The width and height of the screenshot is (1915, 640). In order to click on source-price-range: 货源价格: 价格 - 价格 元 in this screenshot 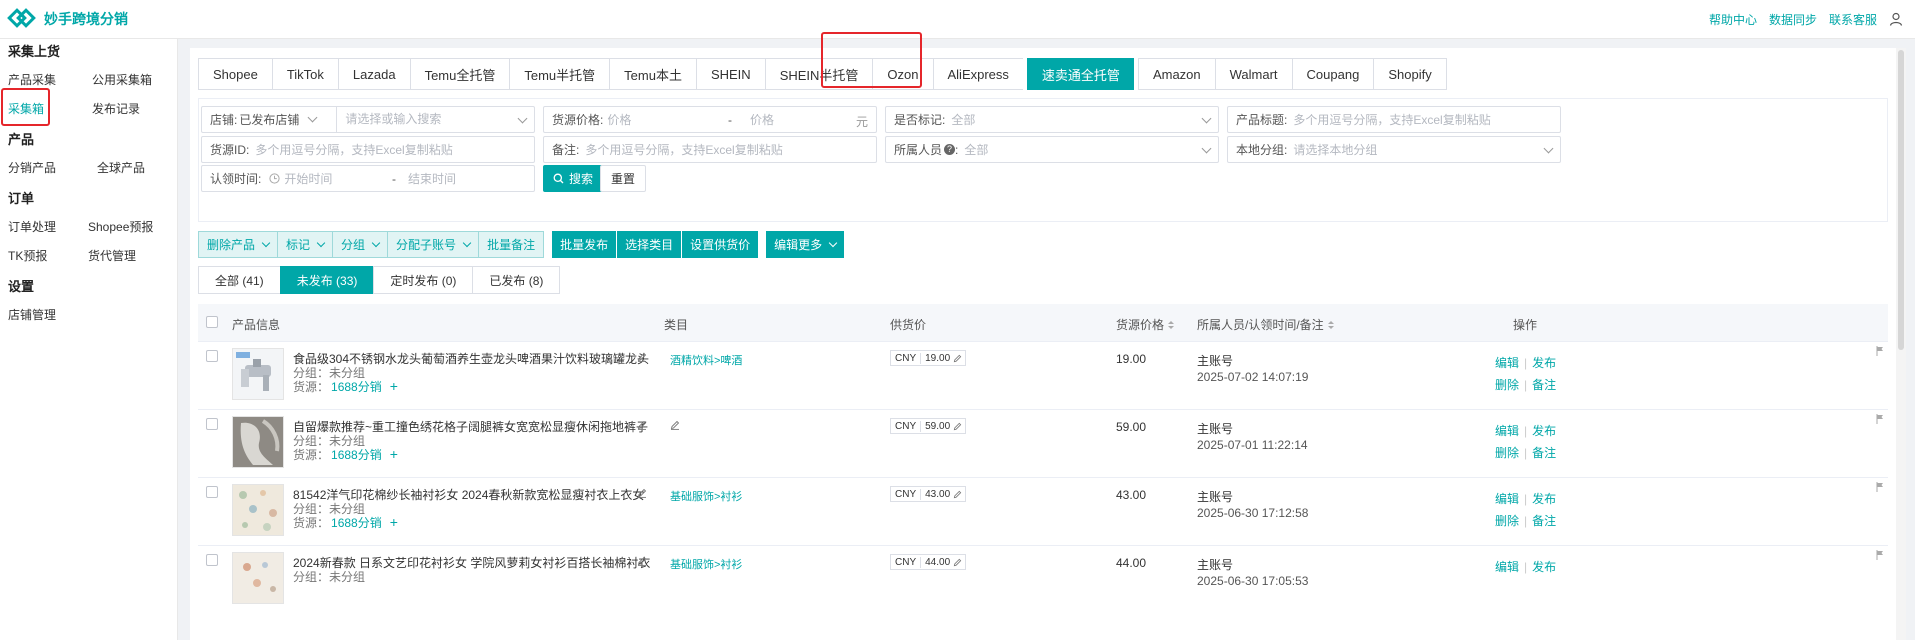, I will do `click(710, 119)`.